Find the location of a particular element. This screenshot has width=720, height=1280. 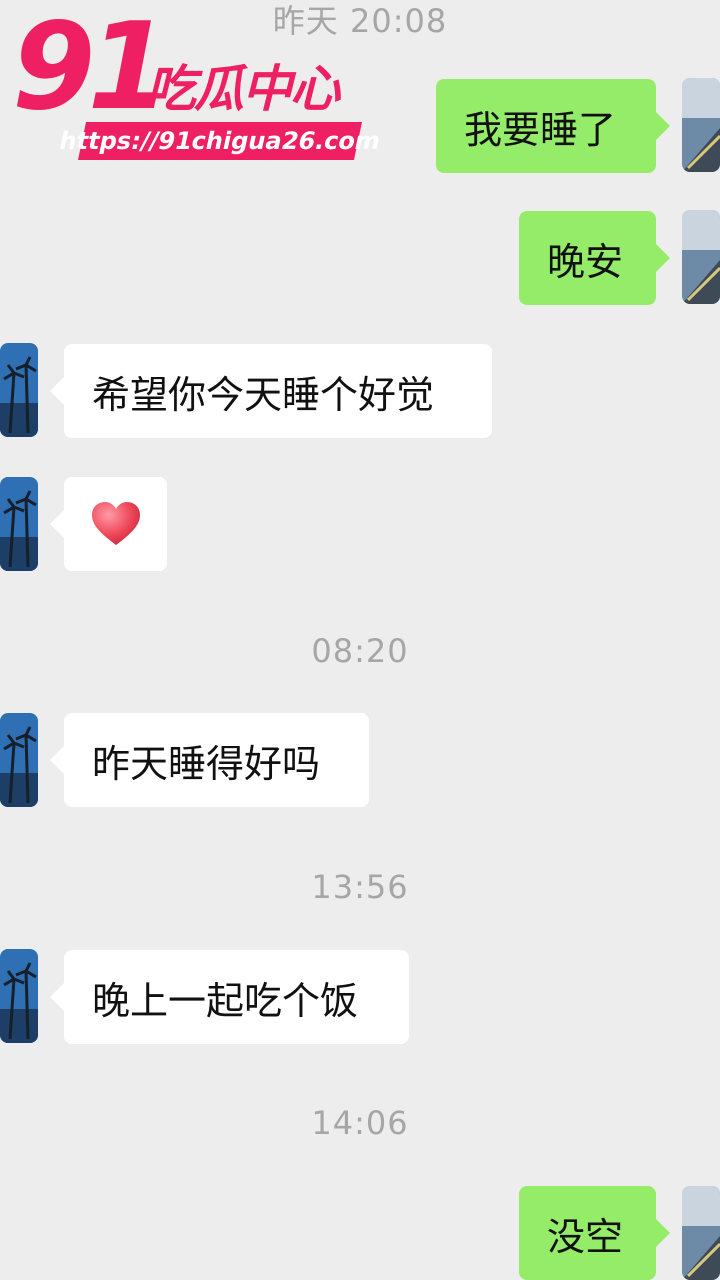

watermark-logo: 91 吃瓜中心 https://91chigua26.com is located at coordinates (197, 84).